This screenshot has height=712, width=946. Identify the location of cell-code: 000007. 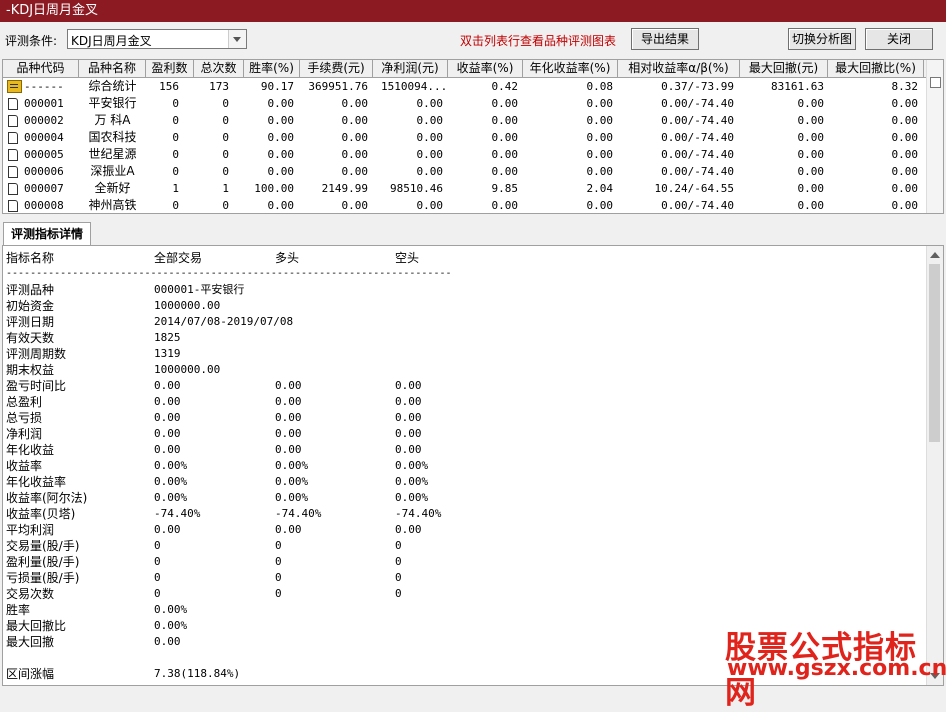
(44, 188).